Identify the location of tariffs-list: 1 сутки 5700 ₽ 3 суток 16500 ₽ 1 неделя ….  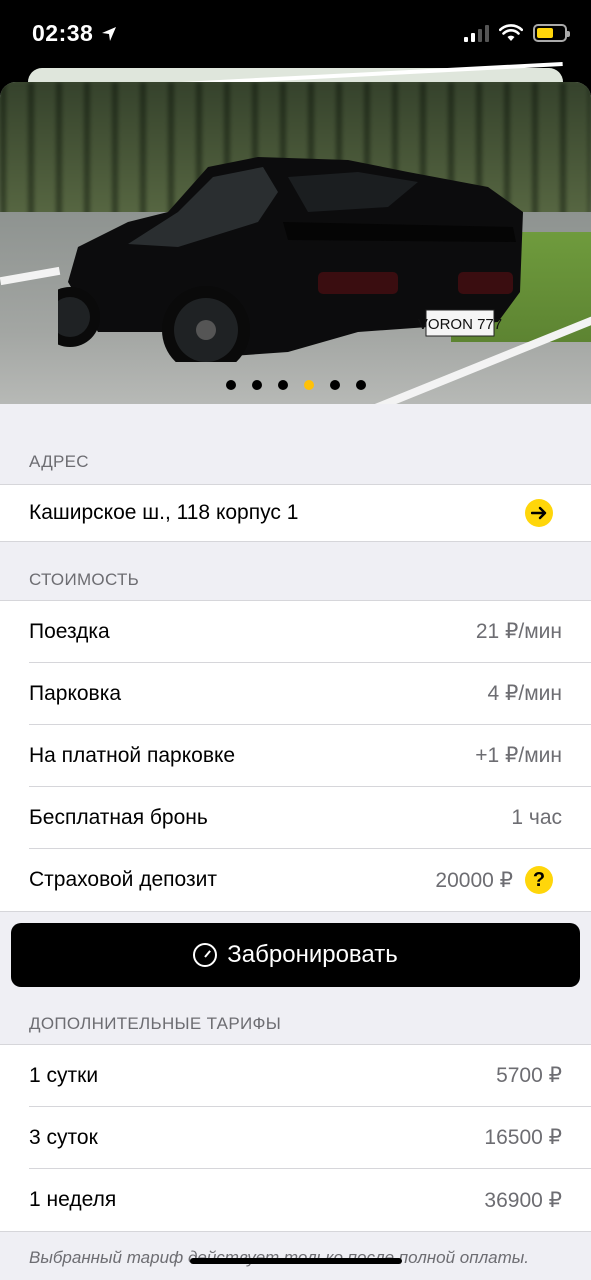
(295, 1138).